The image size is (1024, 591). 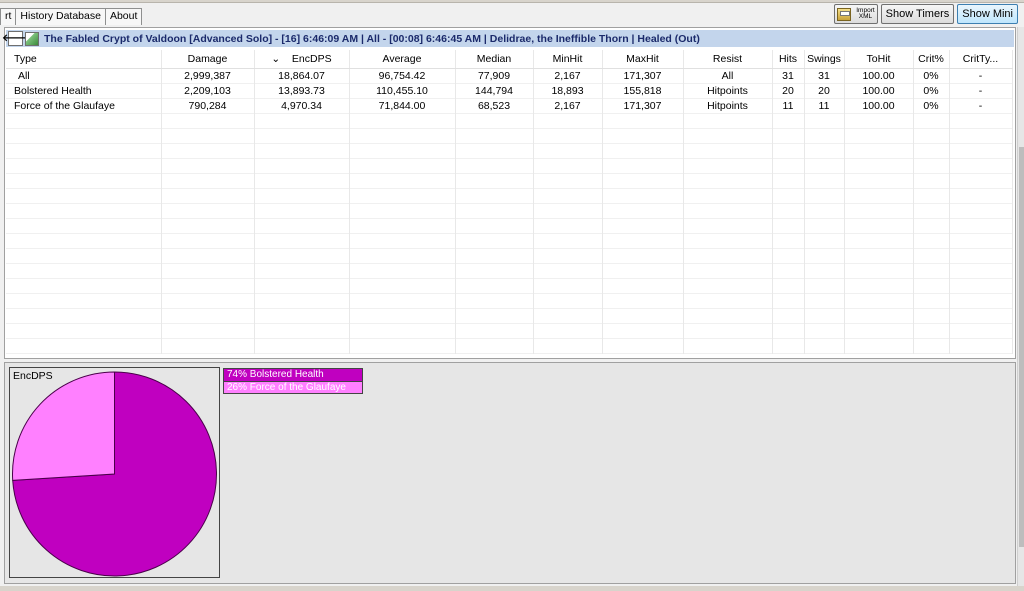 What do you see at coordinates (512, 1) in the screenshot?
I see `window-top-edge` at bounding box center [512, 1].